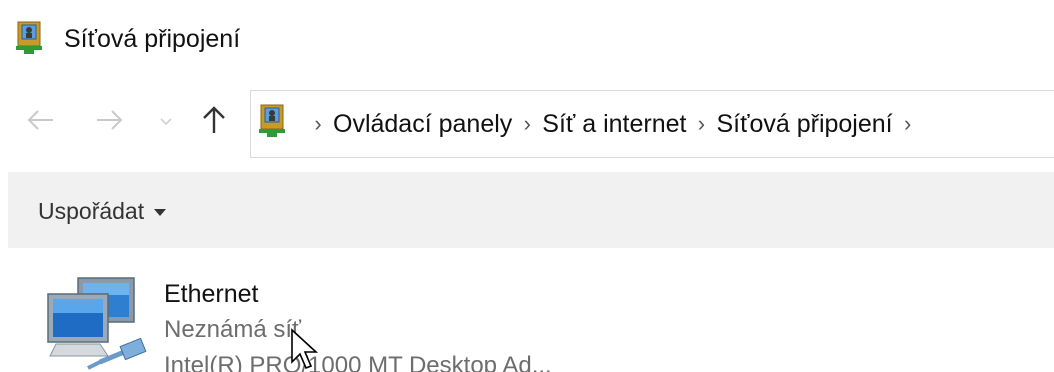 Image resolution: width=1054 pixels, height=372 pixels. I want to click on connection-status: Neznámá síť, so click(233, 329).